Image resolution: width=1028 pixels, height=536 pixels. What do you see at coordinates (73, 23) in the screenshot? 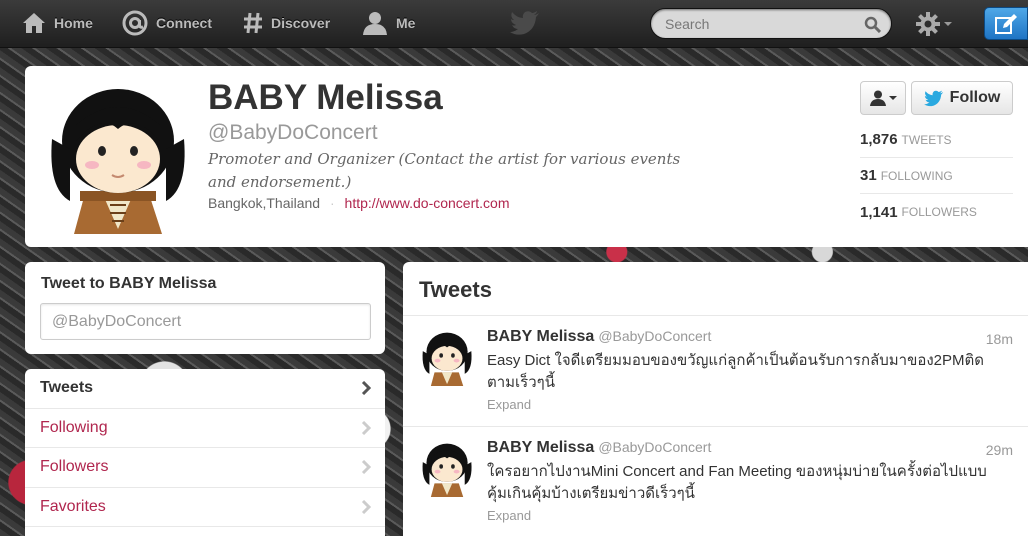
I see `nav-home-label: Home` at bounding box center [73, 23].